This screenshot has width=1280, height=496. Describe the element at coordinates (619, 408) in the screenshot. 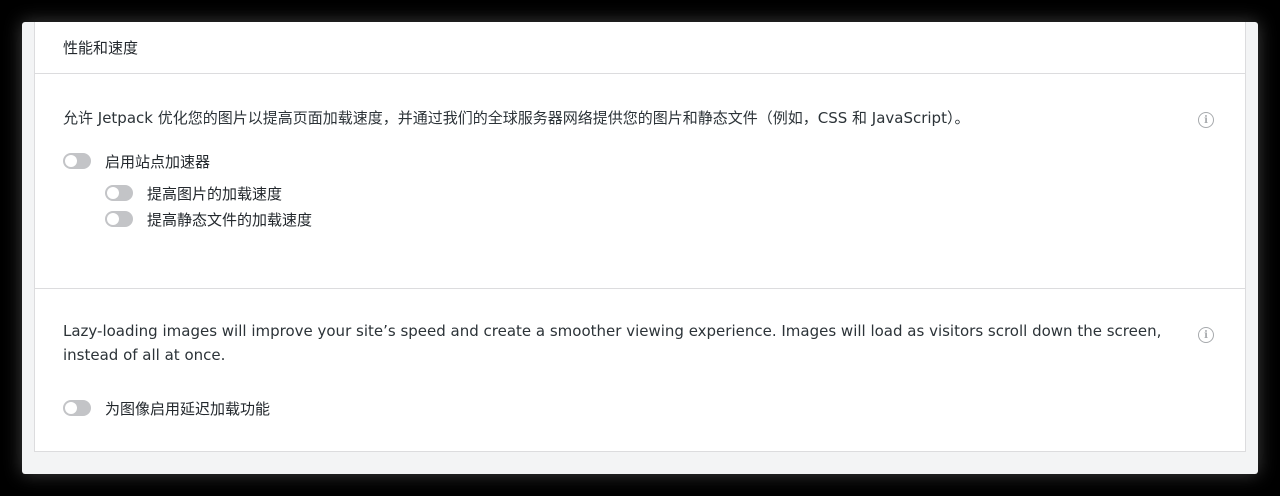

I see `lazy-loading-toggle-row: 为图像启用延迟加载功能` at that location.